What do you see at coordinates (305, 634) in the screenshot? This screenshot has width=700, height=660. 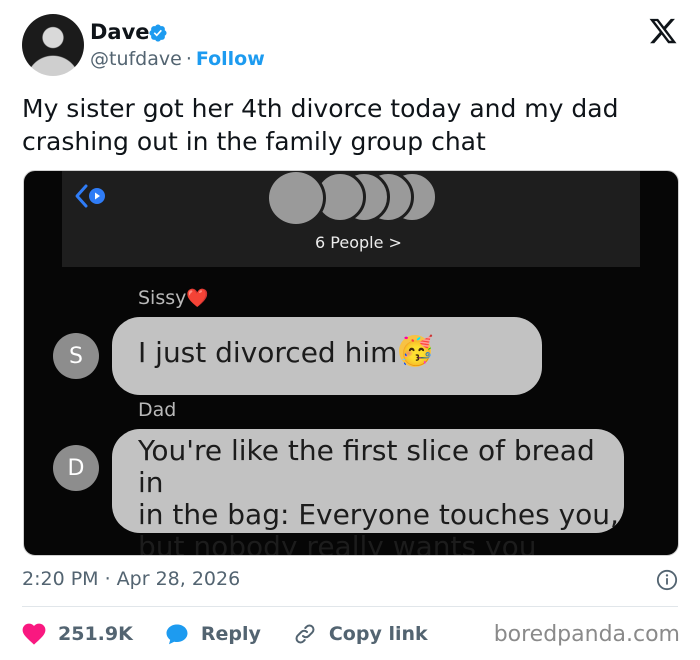 I see `link-icon` at bounding box center [305, 634].